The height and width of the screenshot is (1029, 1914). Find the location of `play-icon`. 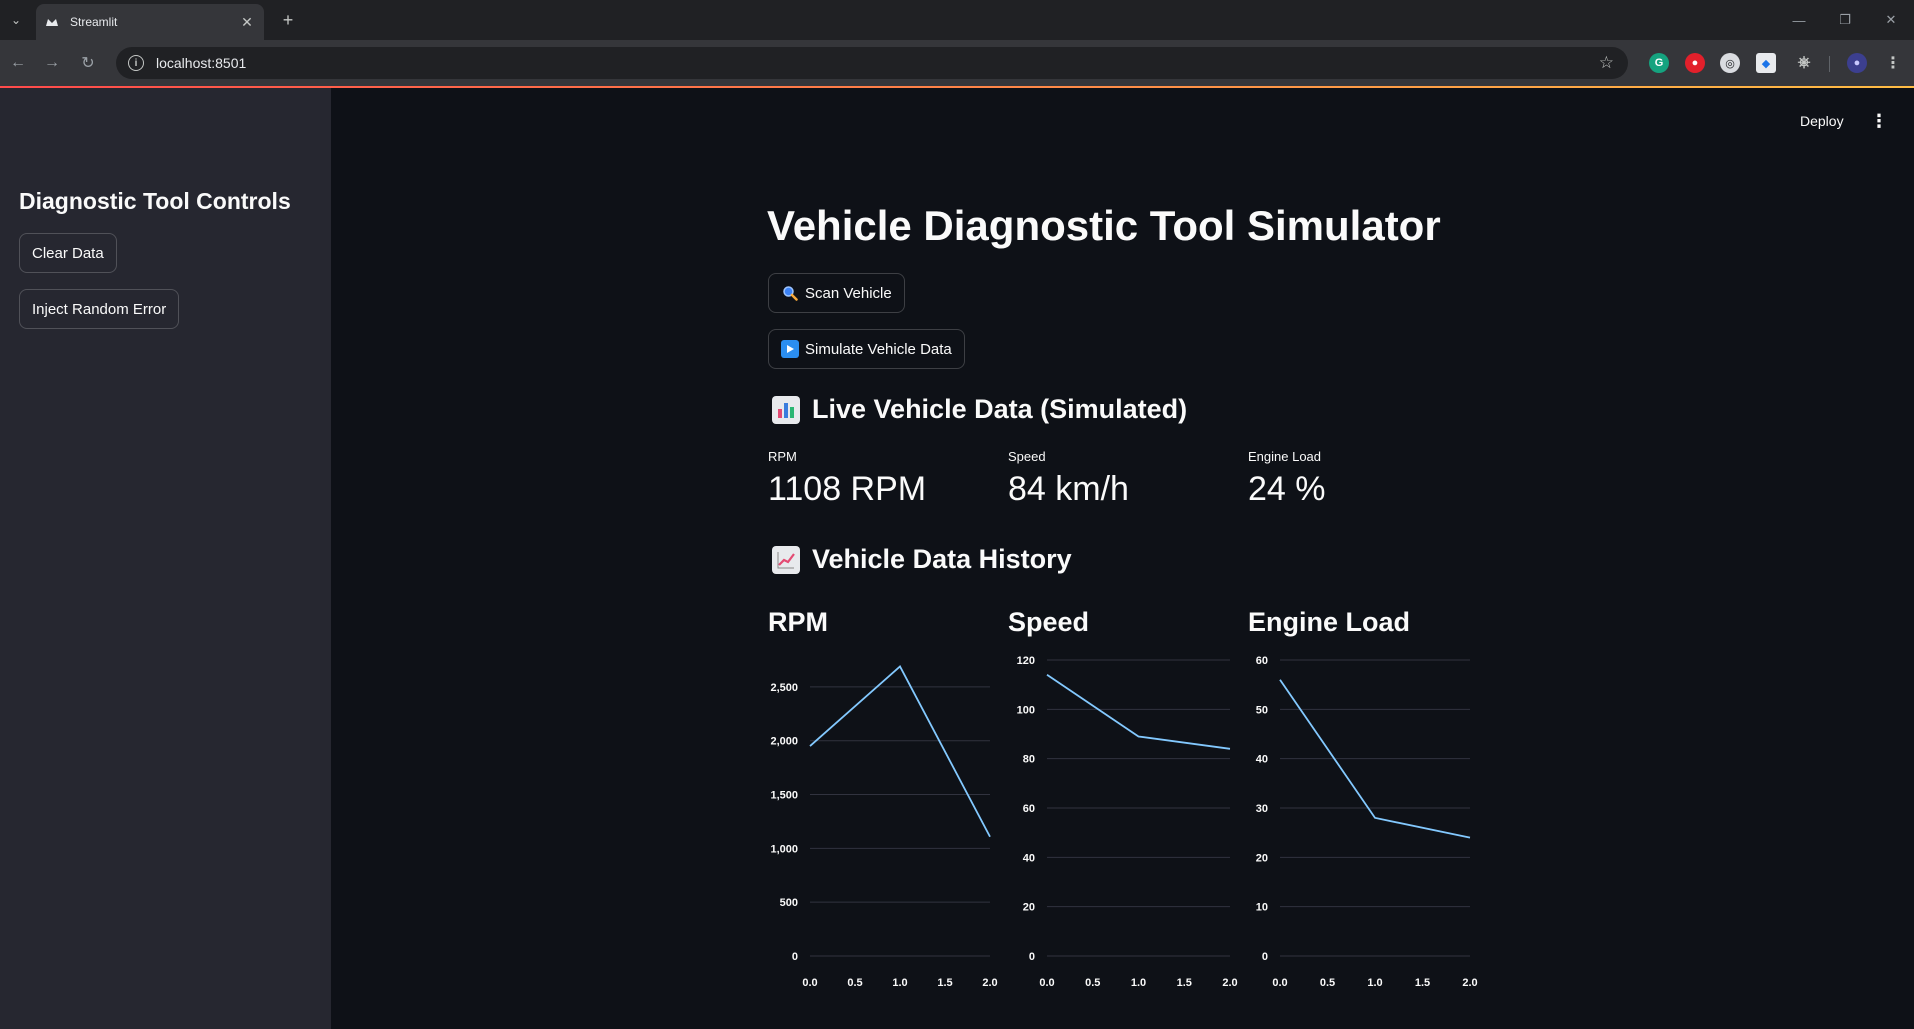

play-icon is located at coordinates (790, 349).